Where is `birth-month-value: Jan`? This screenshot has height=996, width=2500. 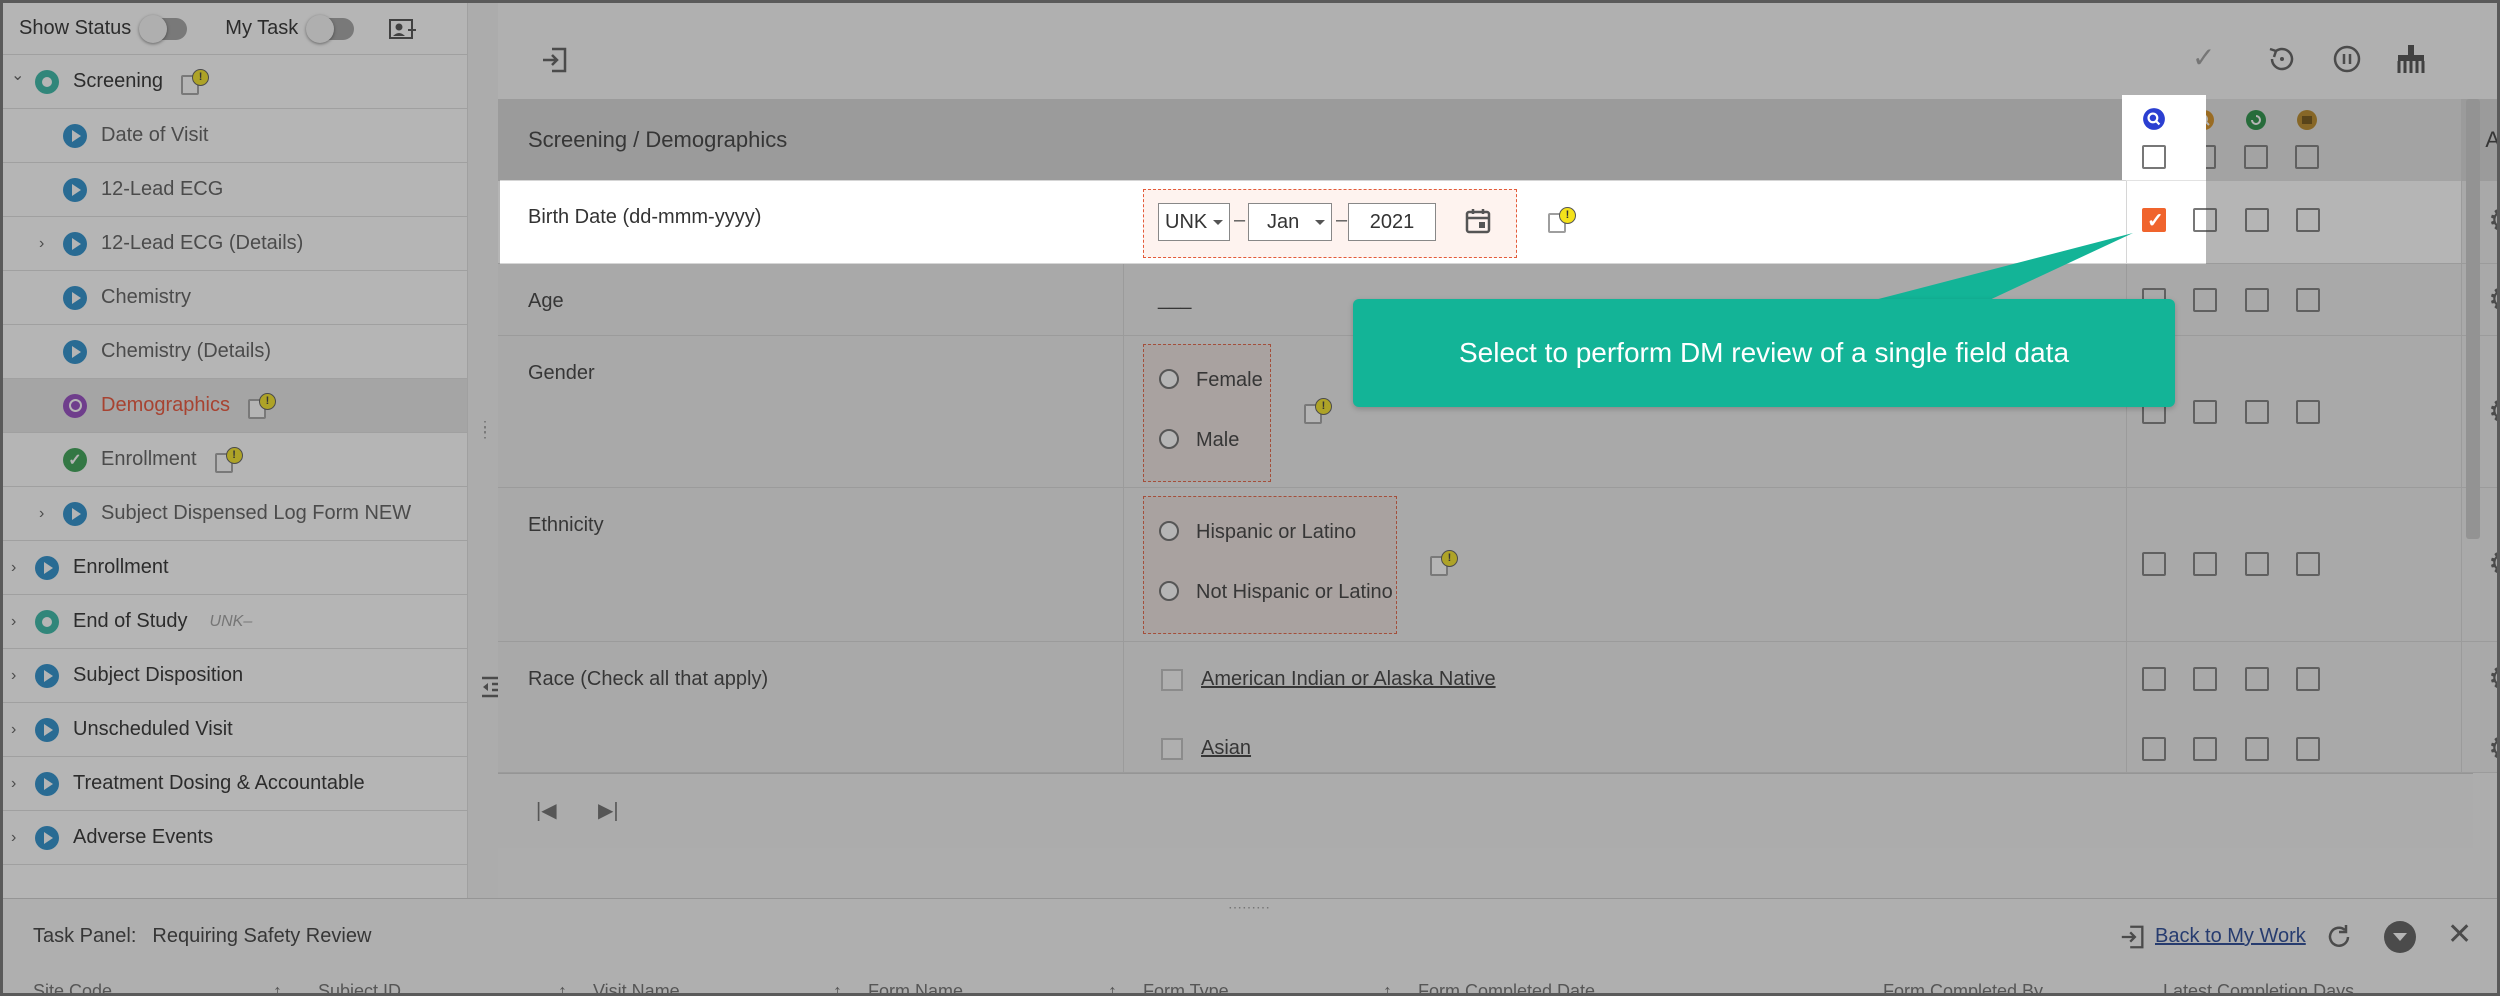
birth-month-value: Jan is located at coordinates (1283, 221).